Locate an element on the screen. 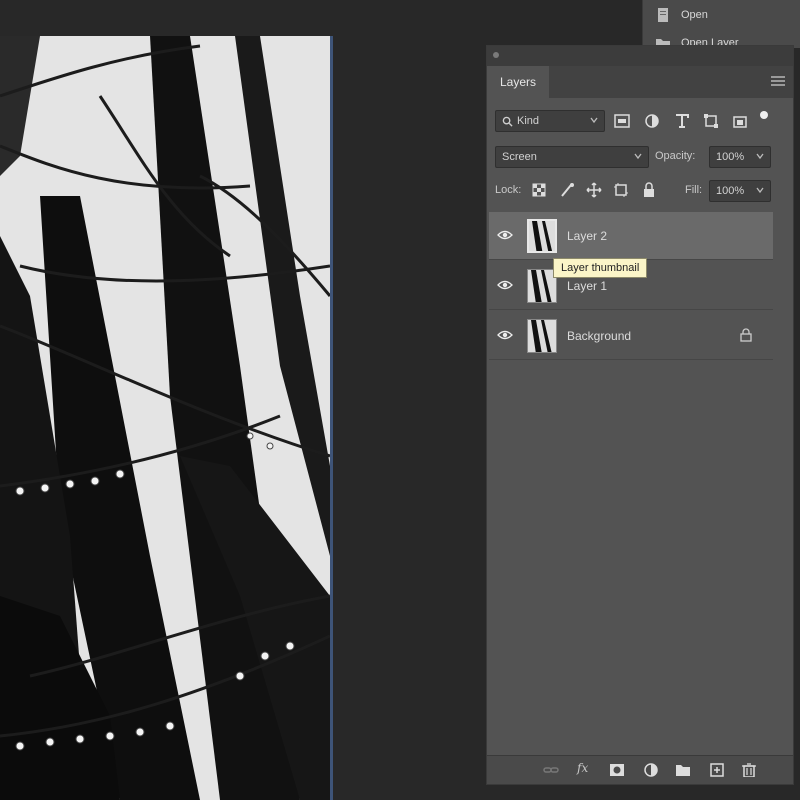  layer-name: Layer 2 is located at coordinates (587, 236).